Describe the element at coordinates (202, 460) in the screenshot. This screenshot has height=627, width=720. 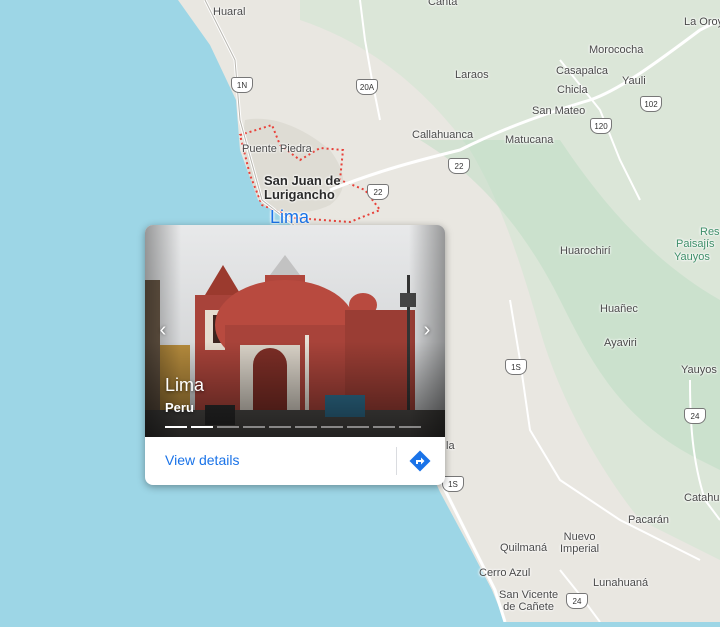
I see `view-details-link: View details` at that location.